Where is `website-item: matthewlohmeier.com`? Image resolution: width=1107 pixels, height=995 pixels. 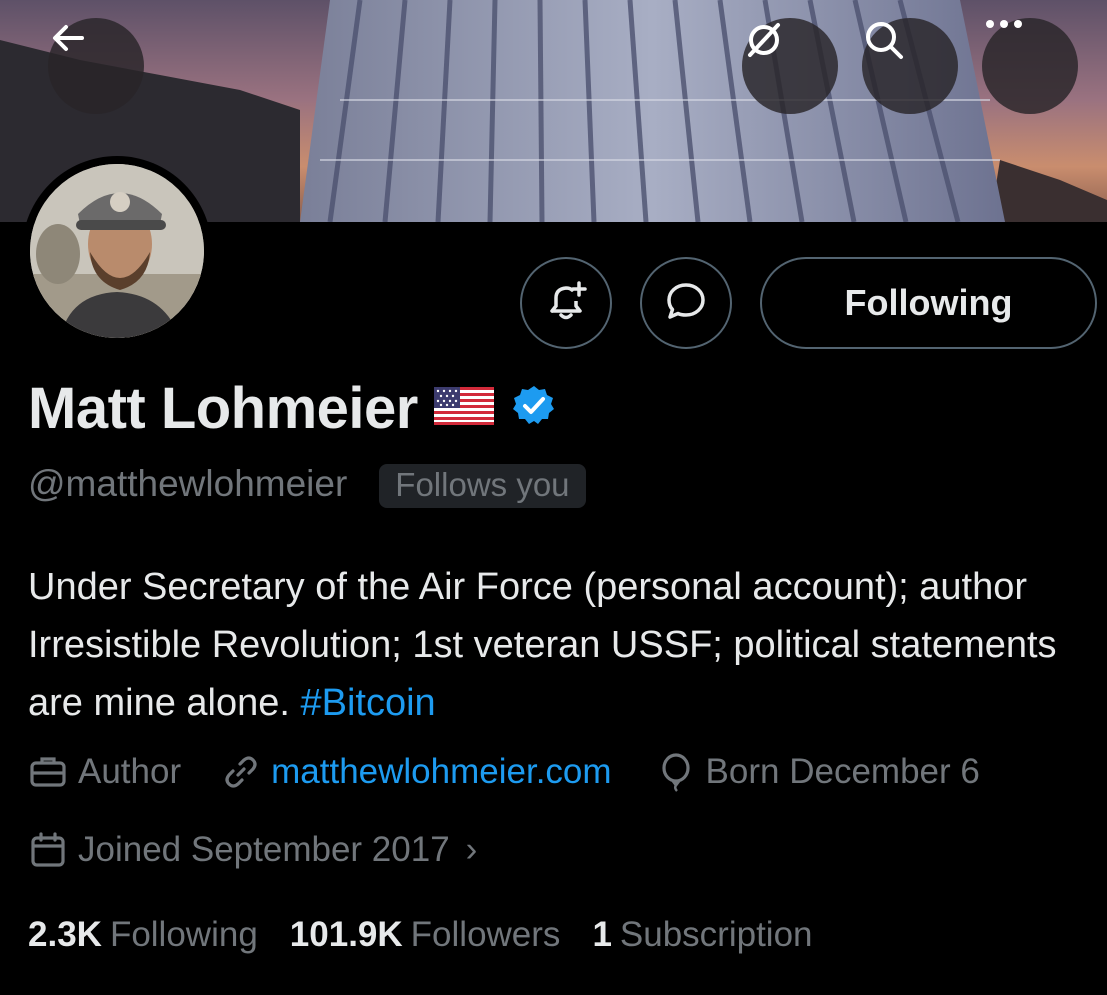
website-item: matthewlohmeier.com is located at coordinates (416, 772).